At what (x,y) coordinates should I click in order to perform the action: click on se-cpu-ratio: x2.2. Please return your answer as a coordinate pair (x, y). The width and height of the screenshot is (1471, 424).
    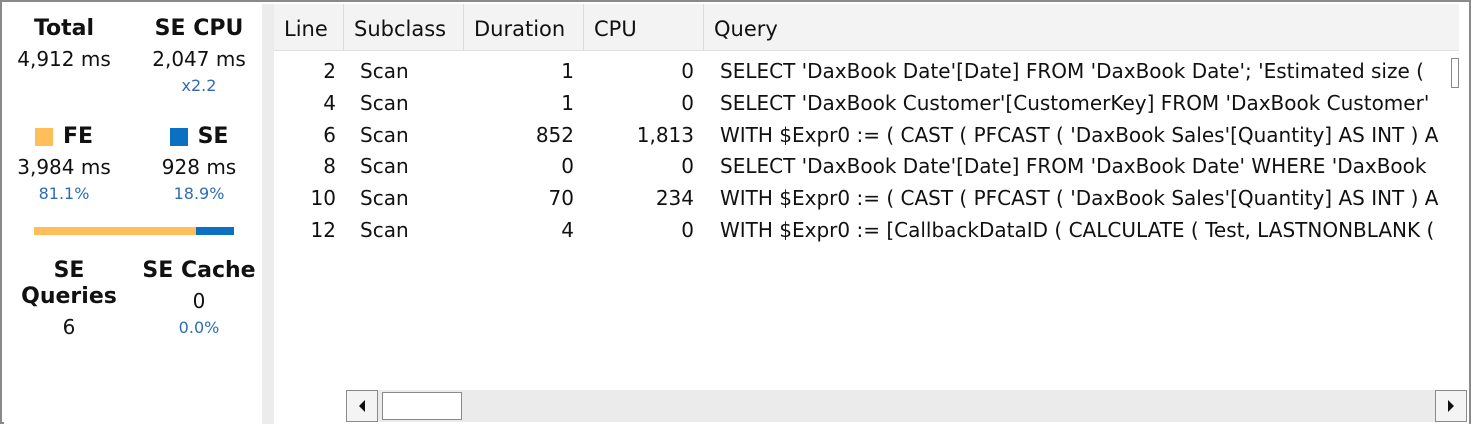
    Looking at the image, I should click on (199, 85).